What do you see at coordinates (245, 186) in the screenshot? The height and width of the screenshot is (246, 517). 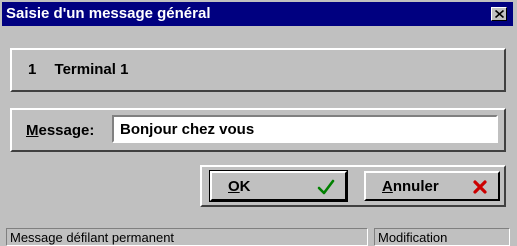 I see `ok-label-text: K` at bounding box center [245, 186].